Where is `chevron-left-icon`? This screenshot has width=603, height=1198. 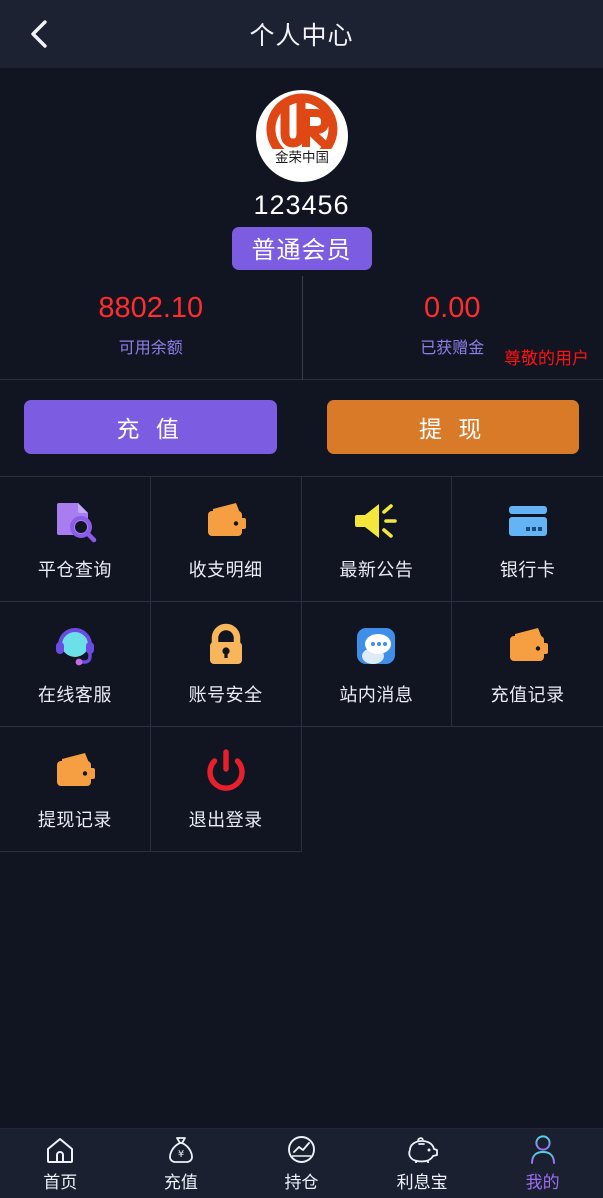 chevron-left-icon is located at coordinates (39, 34).